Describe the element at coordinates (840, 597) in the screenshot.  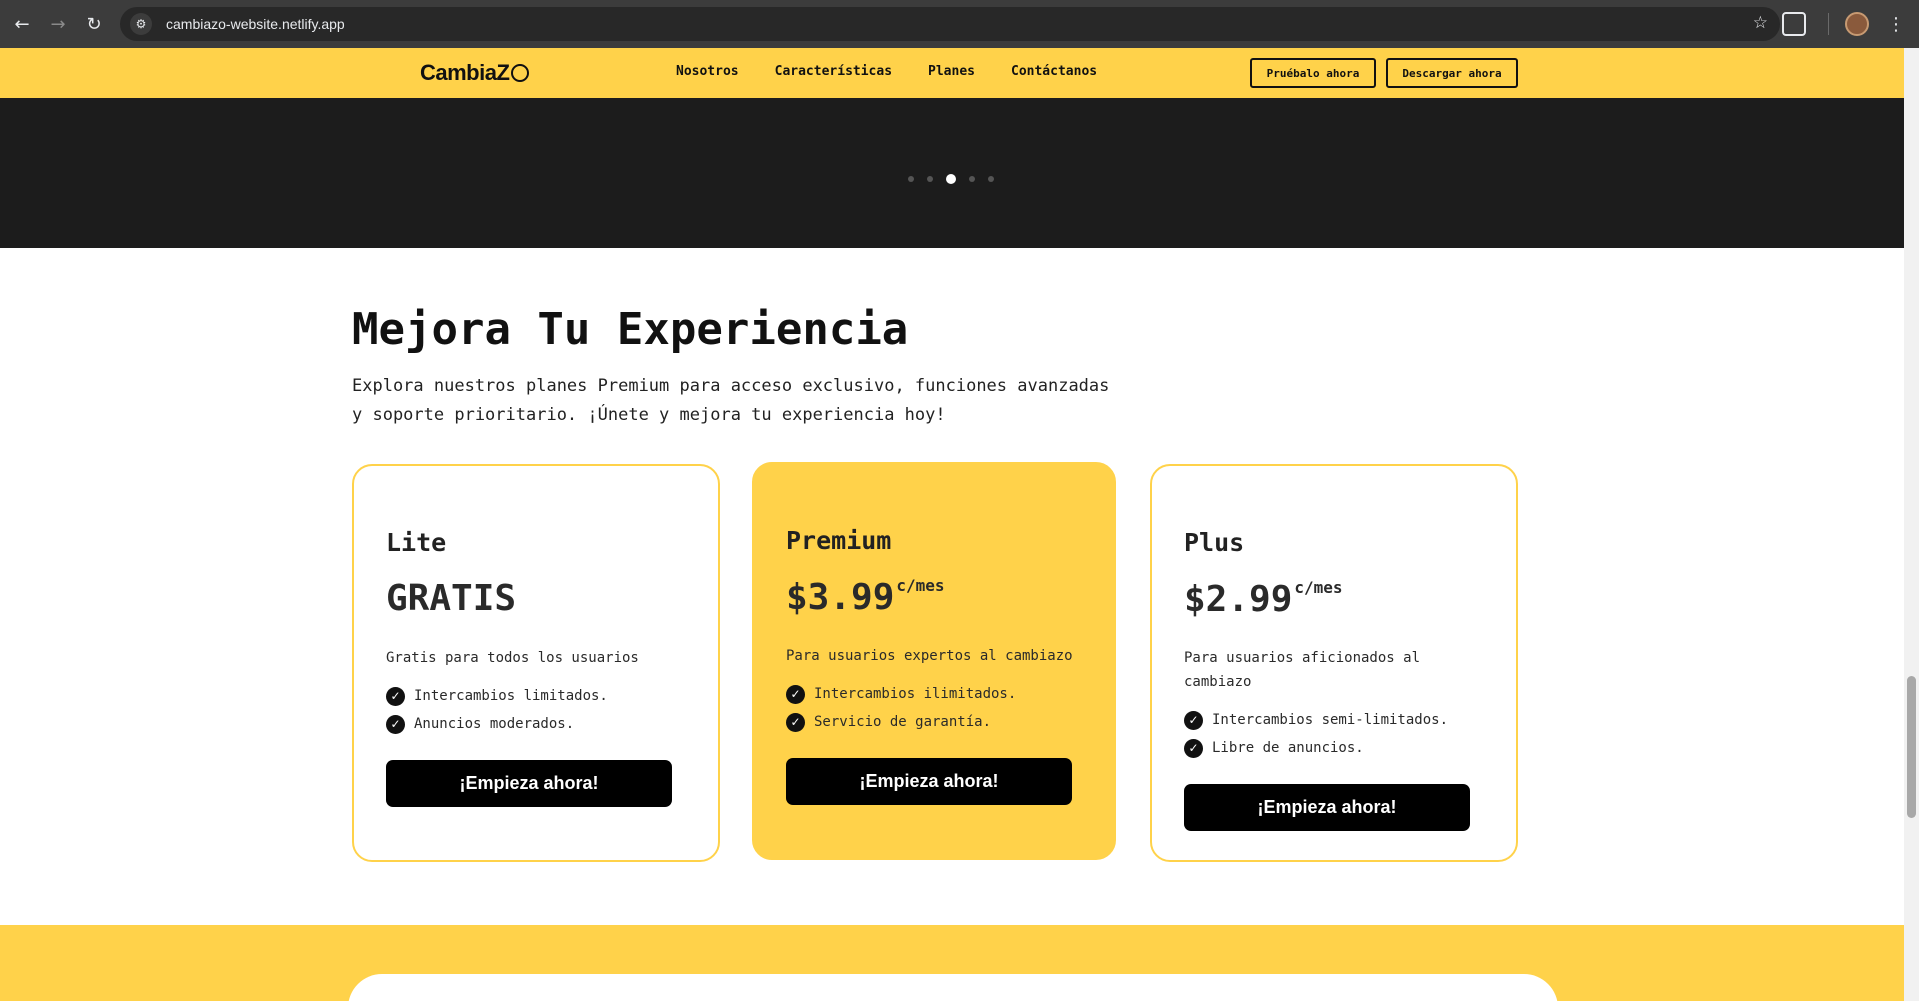
I see `plan-price-value: $3.99` at that location.